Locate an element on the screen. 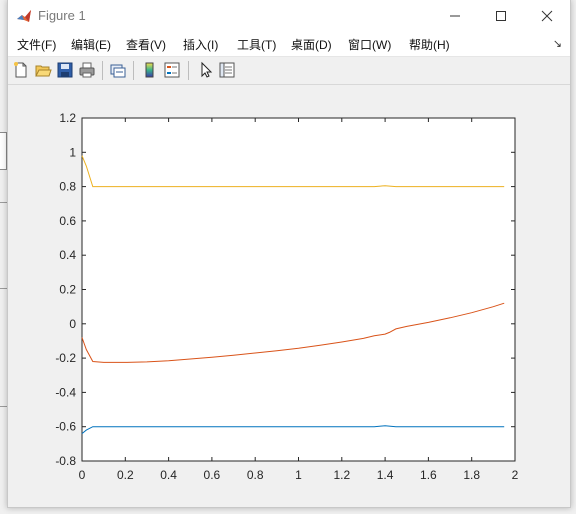 The width and height of the screenshot is (576, 514). y-tick-label: 1 is located at coordinates (72, 152).